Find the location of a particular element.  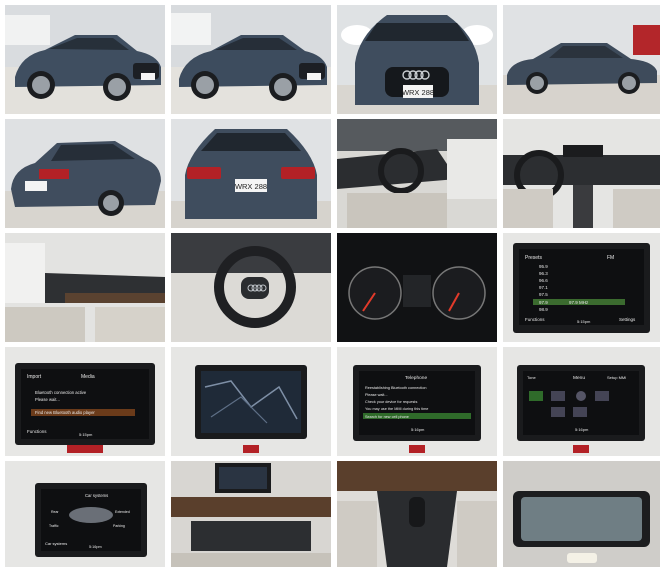

radio-freq-1: 95.9 is located at coordinates (543, 266).